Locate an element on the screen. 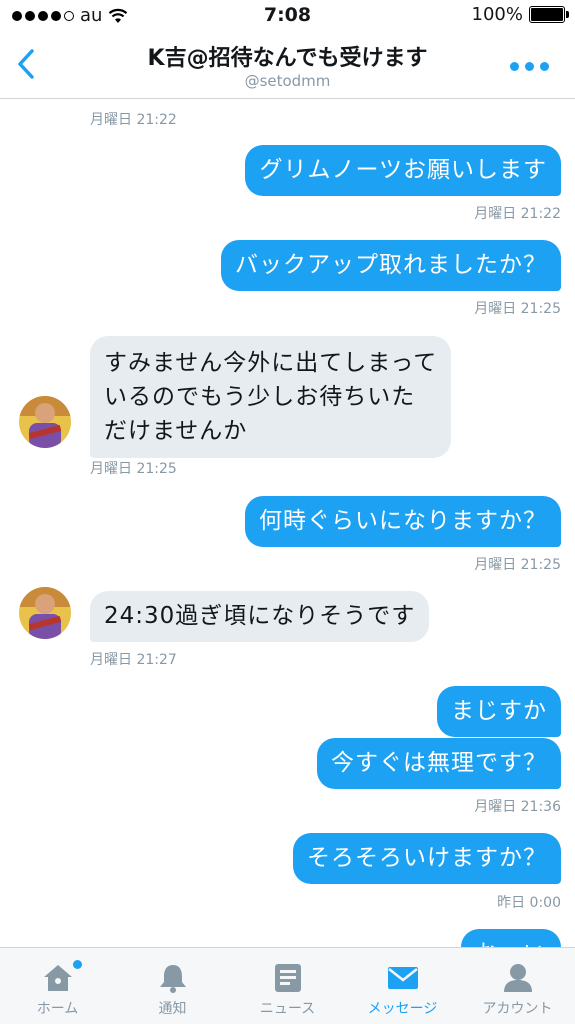 This screenshot has height=1024, width=575. sent-message: 何時ぐらいになりますか？ is located at coordinates (403, 521).